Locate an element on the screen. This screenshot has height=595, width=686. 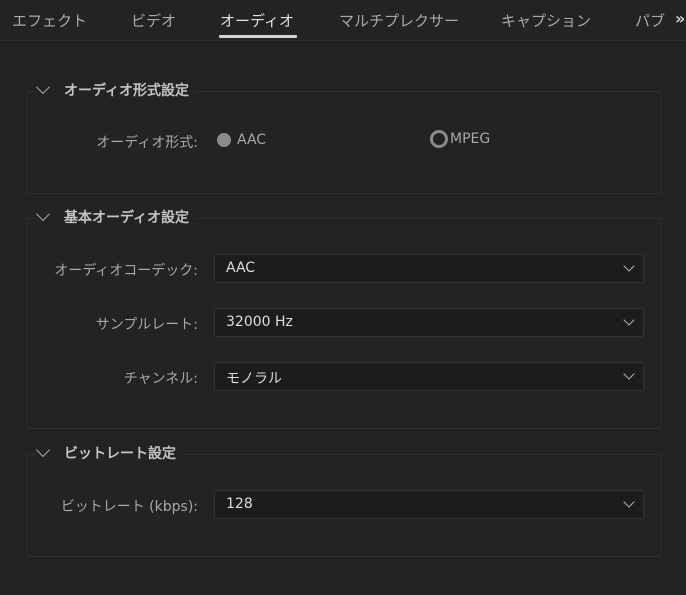
sample-rate-value: 32000 Hz is located at coordinates (259, 322).